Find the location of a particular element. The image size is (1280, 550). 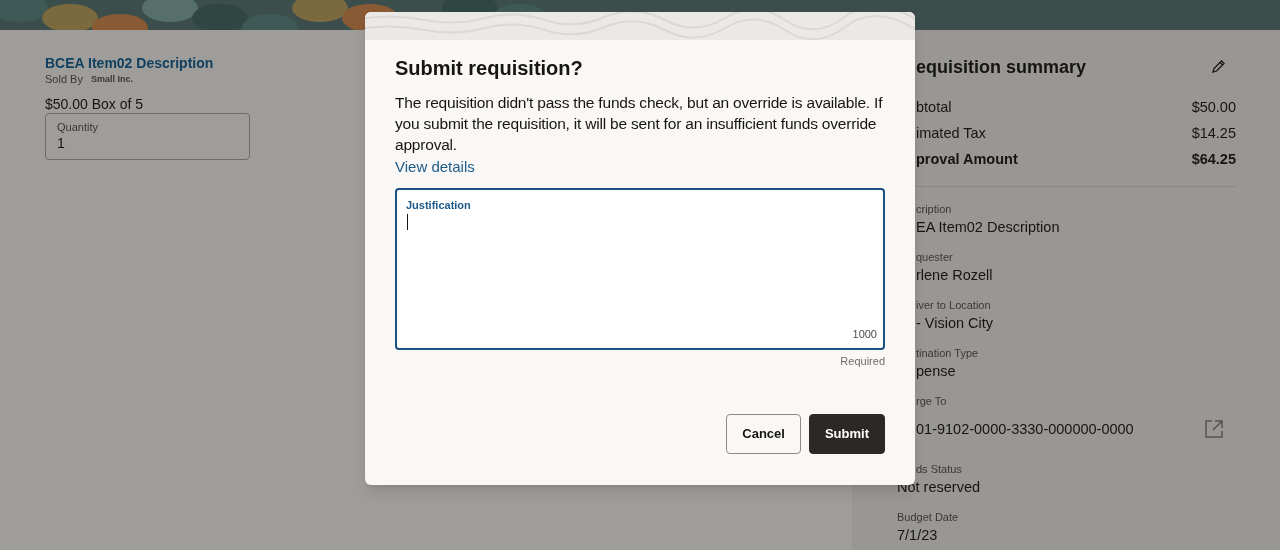

field-value: 01-9102-0000-3330-000000-0000 is located at coordinates (1025, 429).